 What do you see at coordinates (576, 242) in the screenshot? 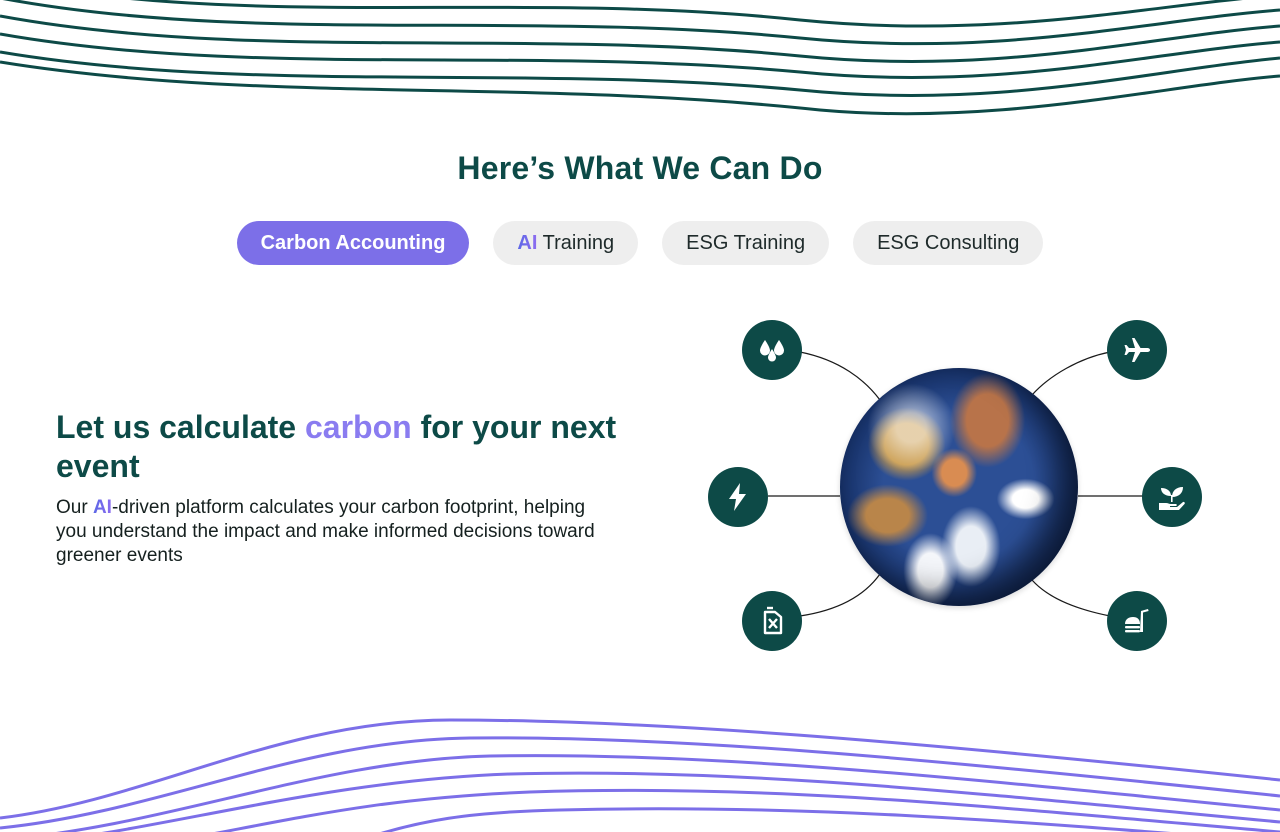
I see `tab-label: Training` at bounding box center [576, 242].